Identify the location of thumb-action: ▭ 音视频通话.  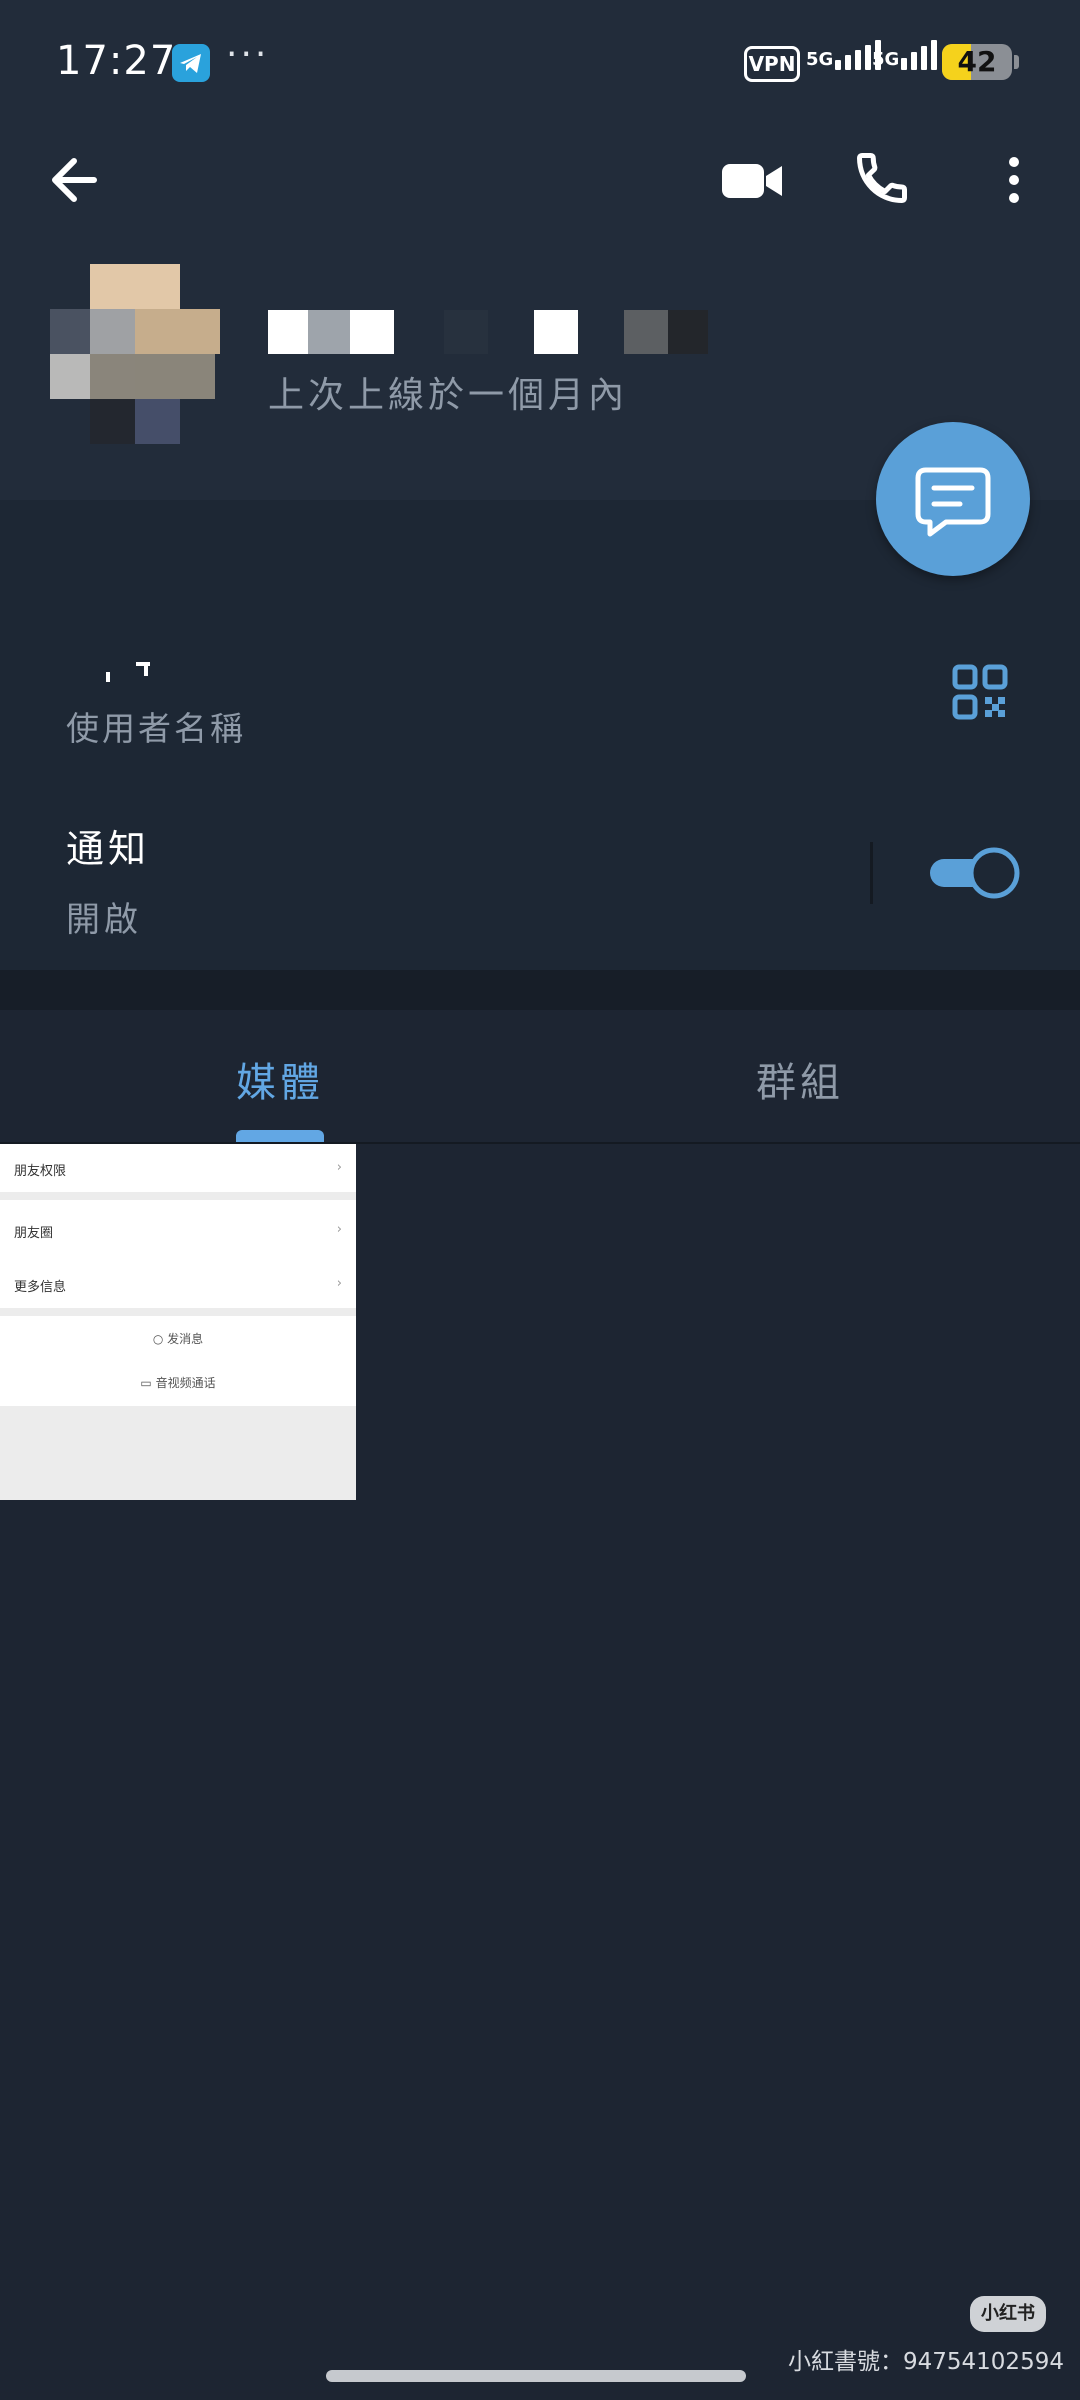
(178, 1382).